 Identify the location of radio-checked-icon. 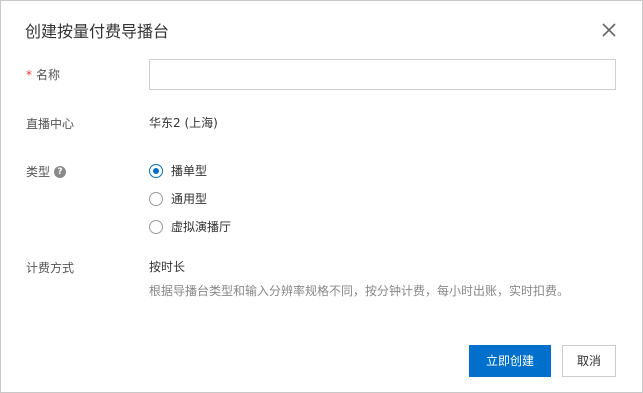
(156, 171).